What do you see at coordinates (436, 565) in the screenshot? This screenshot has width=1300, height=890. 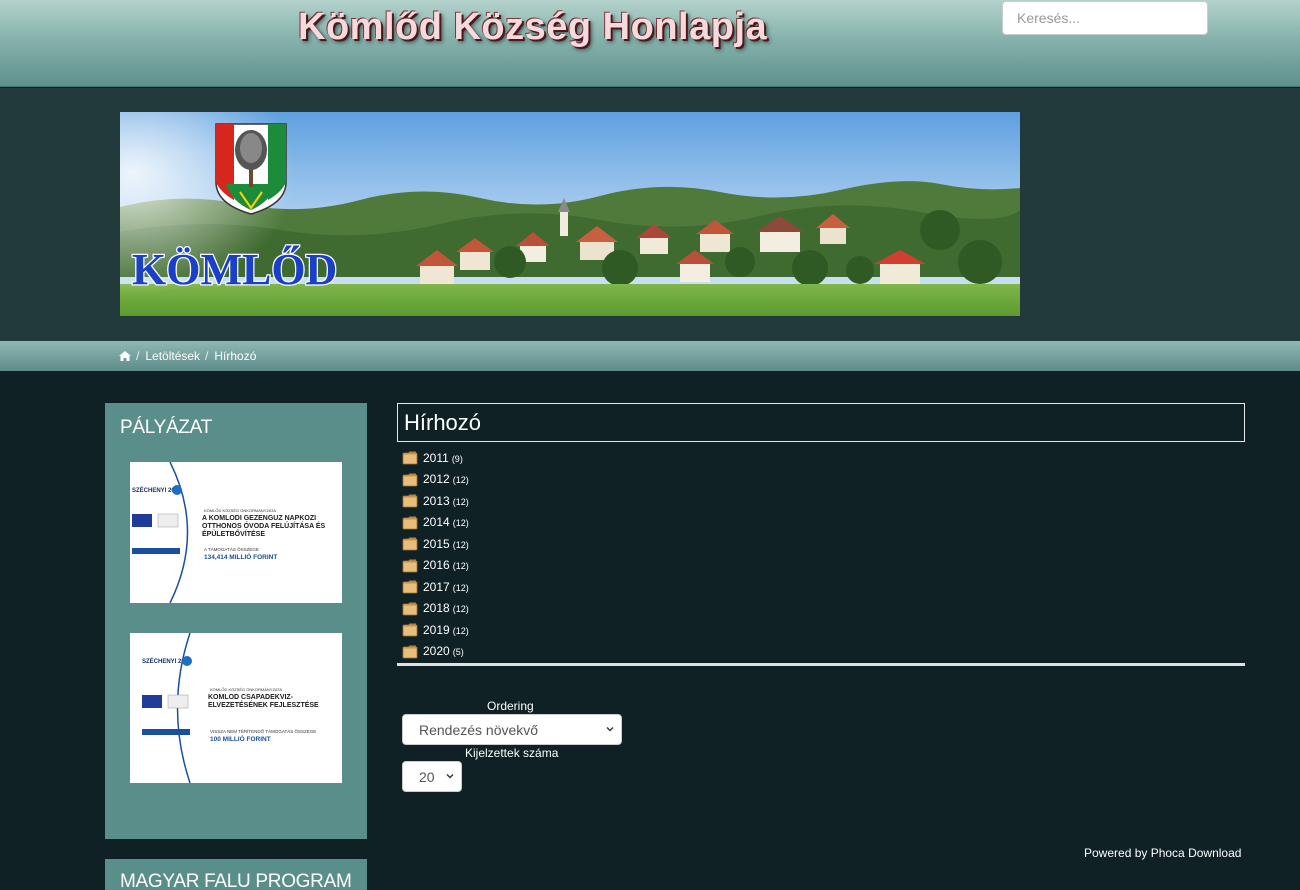 I see `category-link: 2016` at bounding box center [436, 565].